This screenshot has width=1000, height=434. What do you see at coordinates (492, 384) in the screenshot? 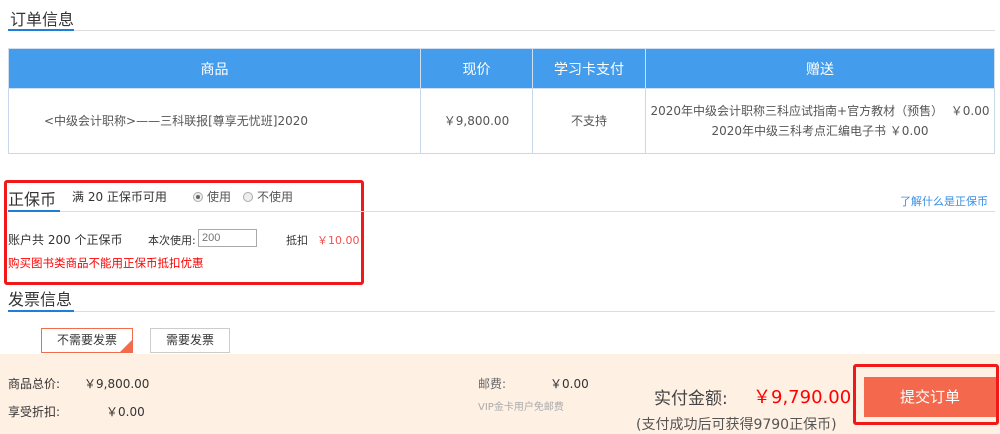
I see `shipping-label: 邮费:` at bounding box center [492, 384].